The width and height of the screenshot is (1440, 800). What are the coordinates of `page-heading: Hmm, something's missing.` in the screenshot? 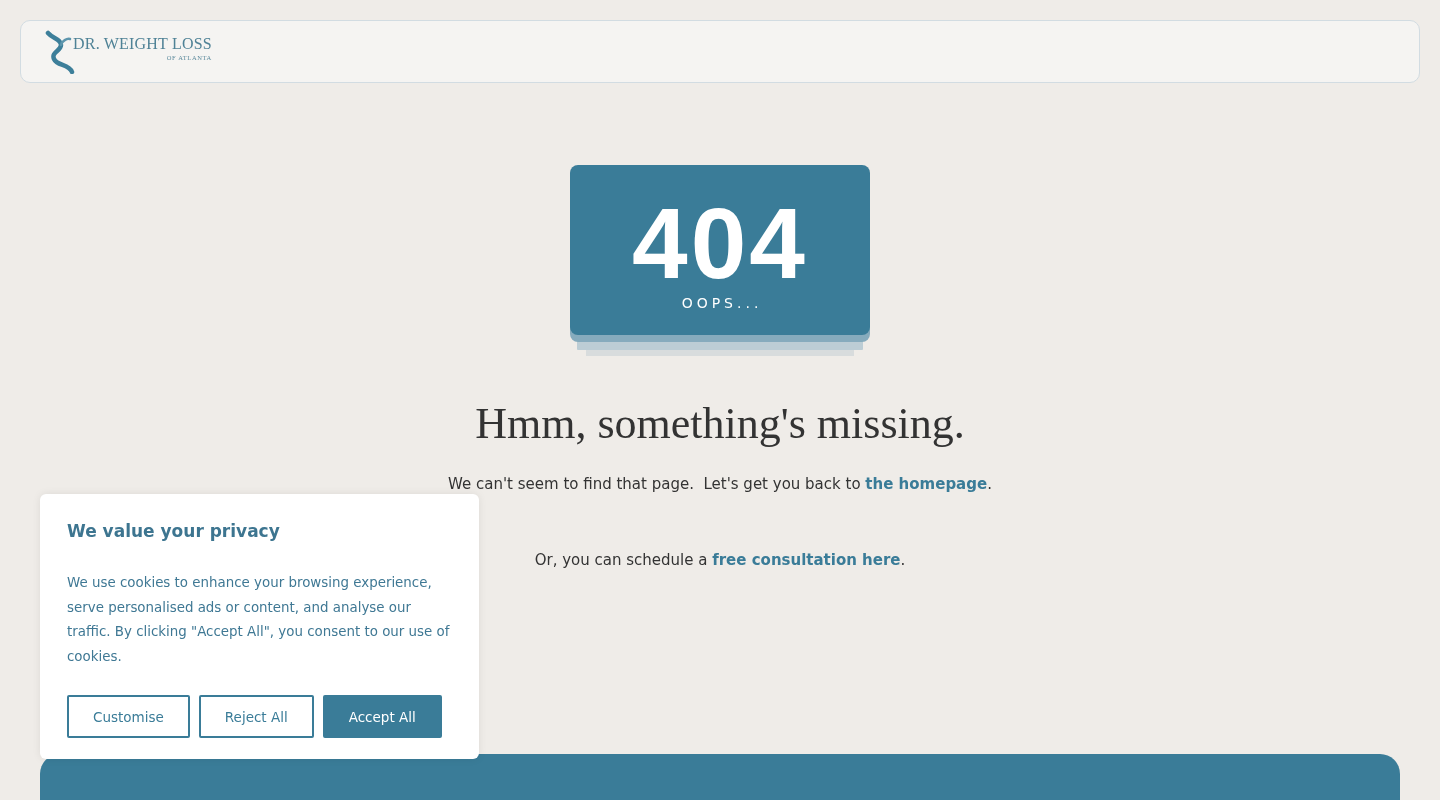 It's located at (720, 424).